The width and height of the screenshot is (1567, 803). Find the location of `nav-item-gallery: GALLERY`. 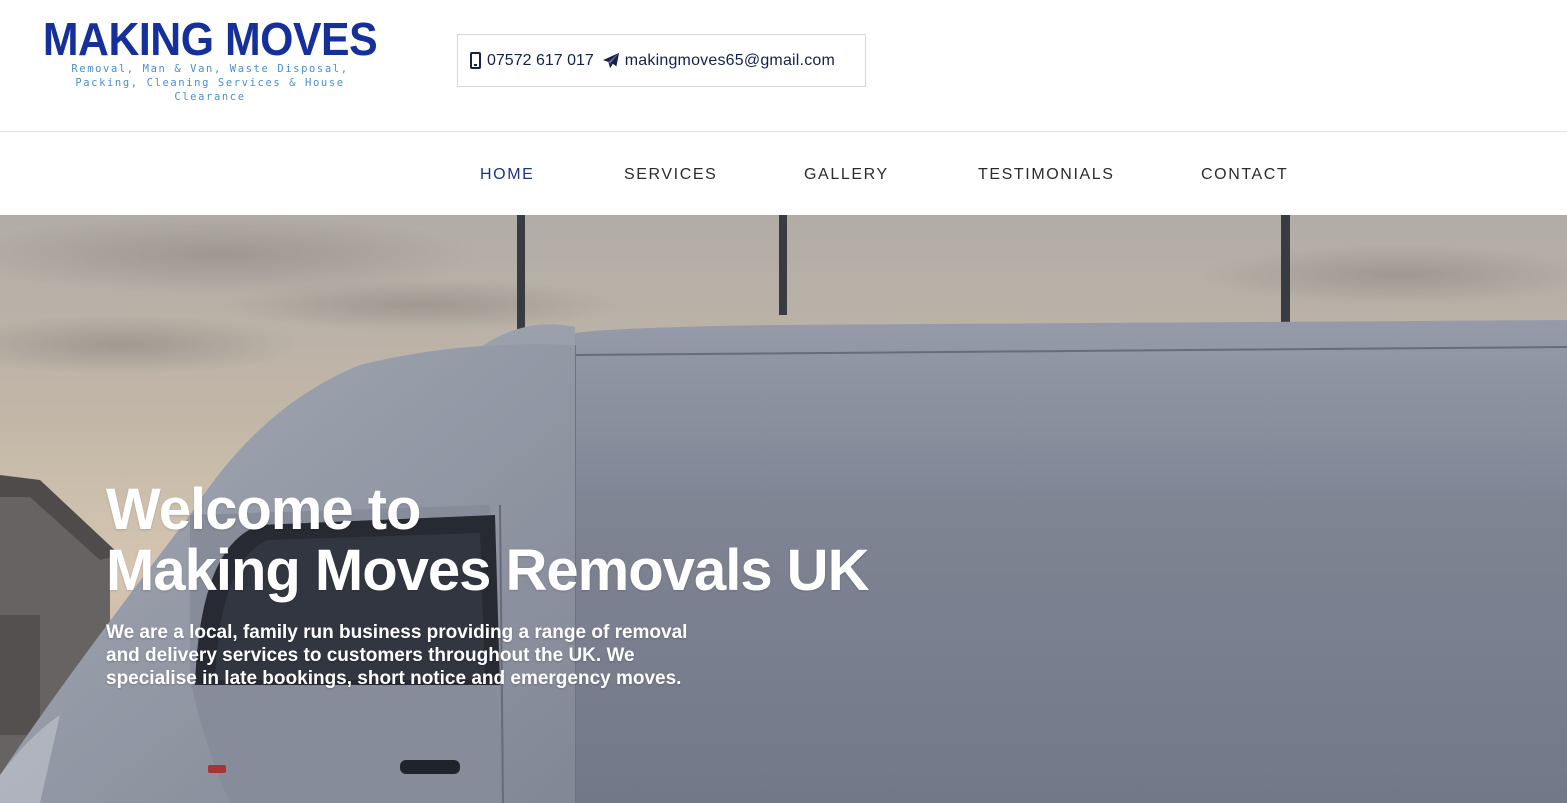

nav-item-gallery: GALLERY is located at coordinates (846, 175).